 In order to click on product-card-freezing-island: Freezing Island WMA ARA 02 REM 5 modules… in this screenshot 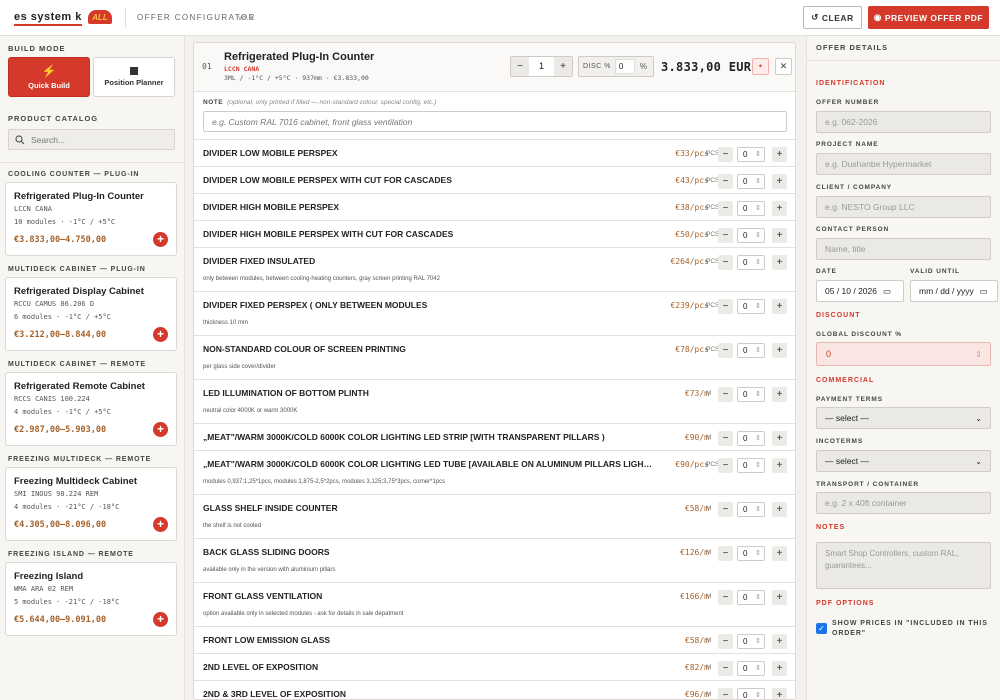, I will do `click(91, 599)`.